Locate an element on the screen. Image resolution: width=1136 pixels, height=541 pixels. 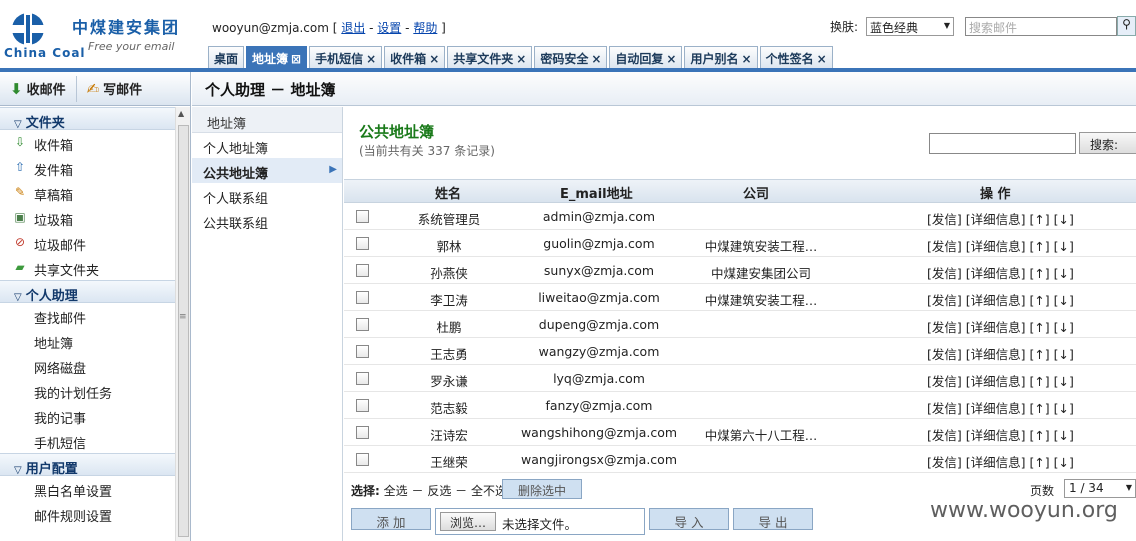
sidebar-item-folder: ⇩ 收件箱 is located at coordinates (87, 142).